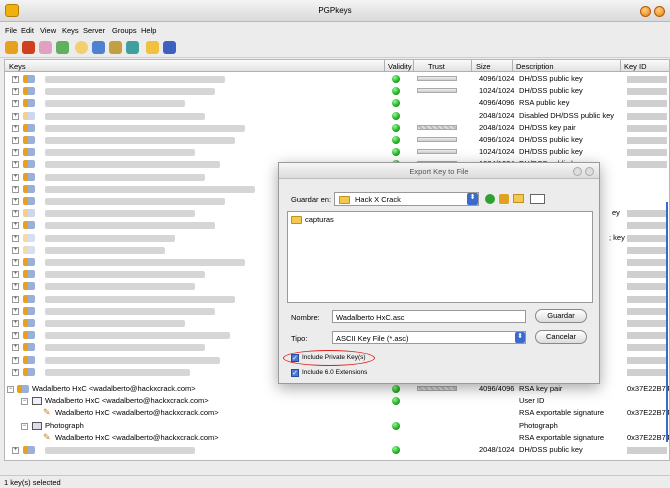 This screenshot has width=670, height=488. What do you see at coordinates (337, 426) in the screenshot?
I see `table-row-photo: − Photograph Photograph` at bounding box center [337, 426].